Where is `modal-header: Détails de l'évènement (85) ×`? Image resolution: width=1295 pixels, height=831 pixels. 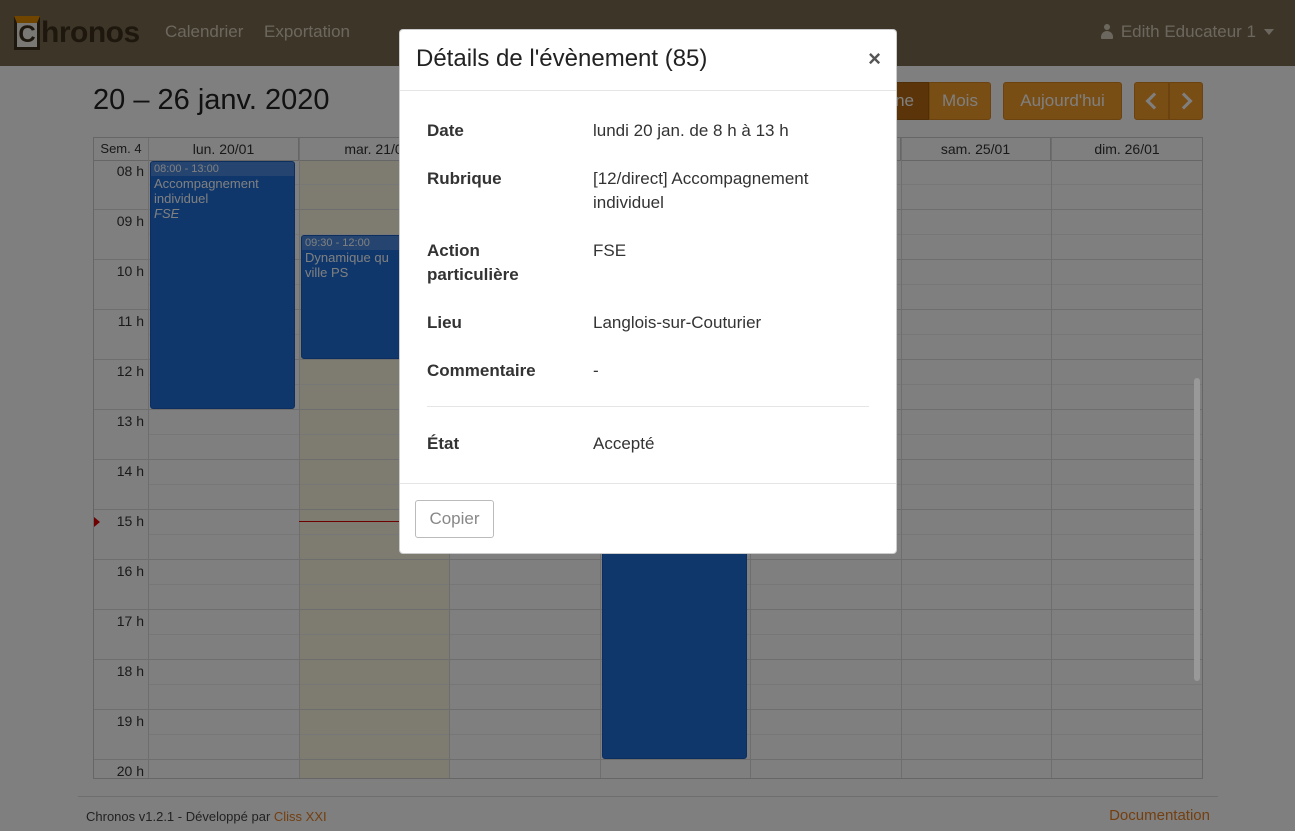
modal-header: Détails de l'évènement (85) × is located at coordinates (648, 60).